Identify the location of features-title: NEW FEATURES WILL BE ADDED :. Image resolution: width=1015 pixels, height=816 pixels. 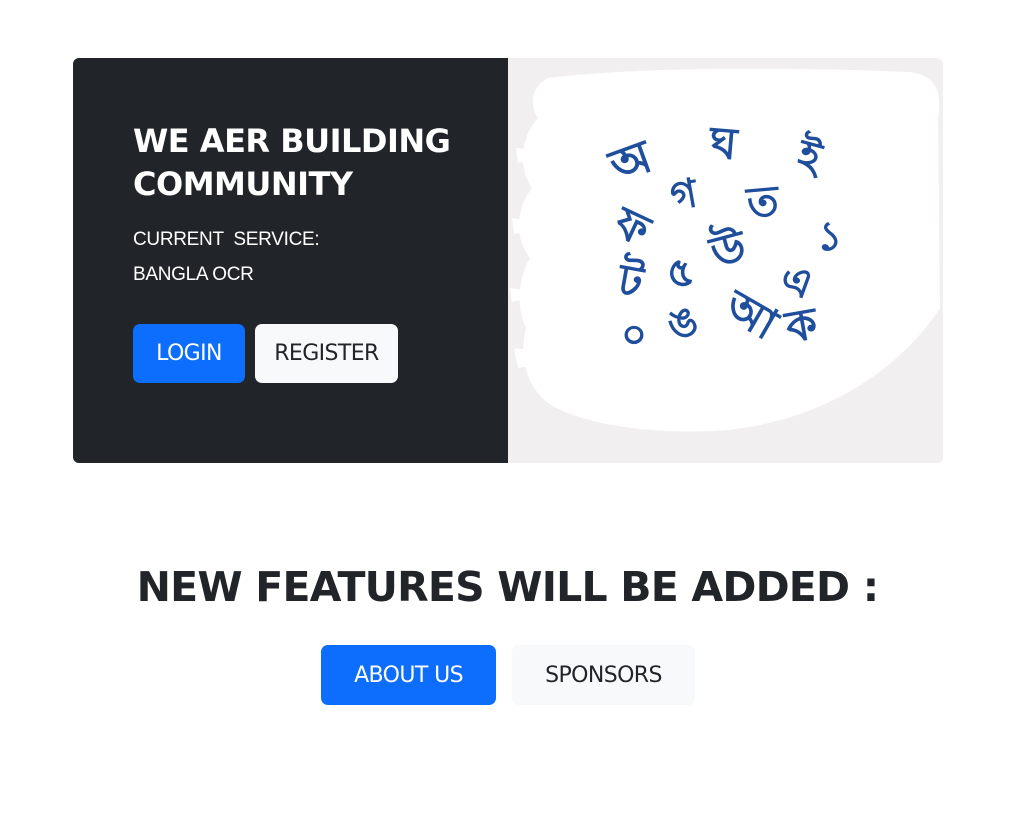
(507, 587).